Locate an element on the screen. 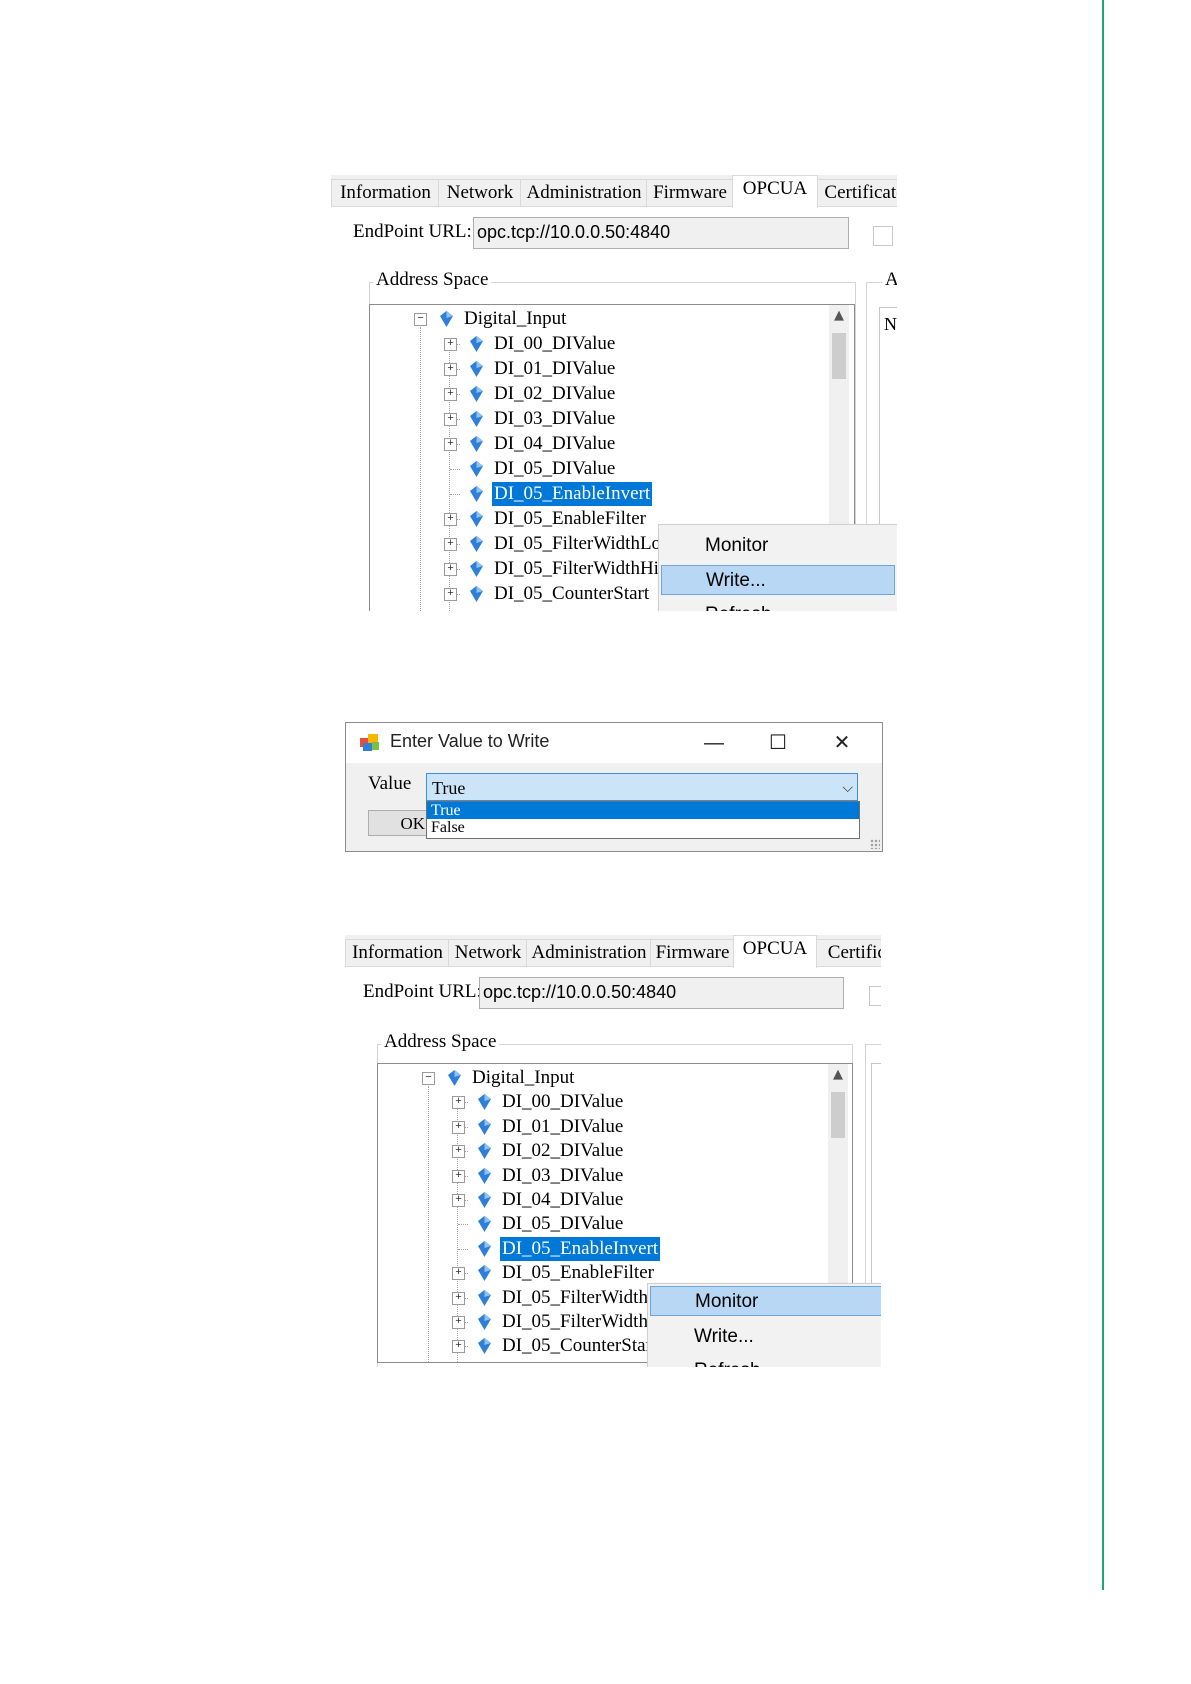  tab-certificate: Certifica is located at coordinates (848, 952).